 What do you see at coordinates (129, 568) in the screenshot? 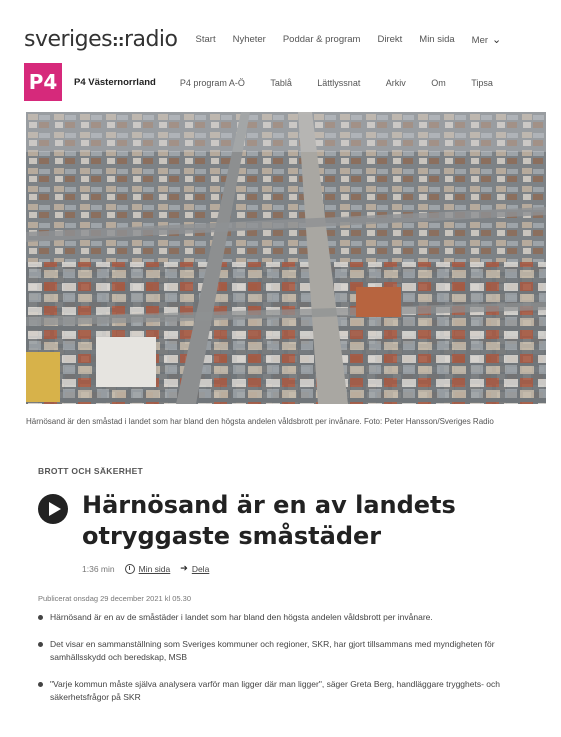
I see `clock-icon` at bounding box center [129, 568].